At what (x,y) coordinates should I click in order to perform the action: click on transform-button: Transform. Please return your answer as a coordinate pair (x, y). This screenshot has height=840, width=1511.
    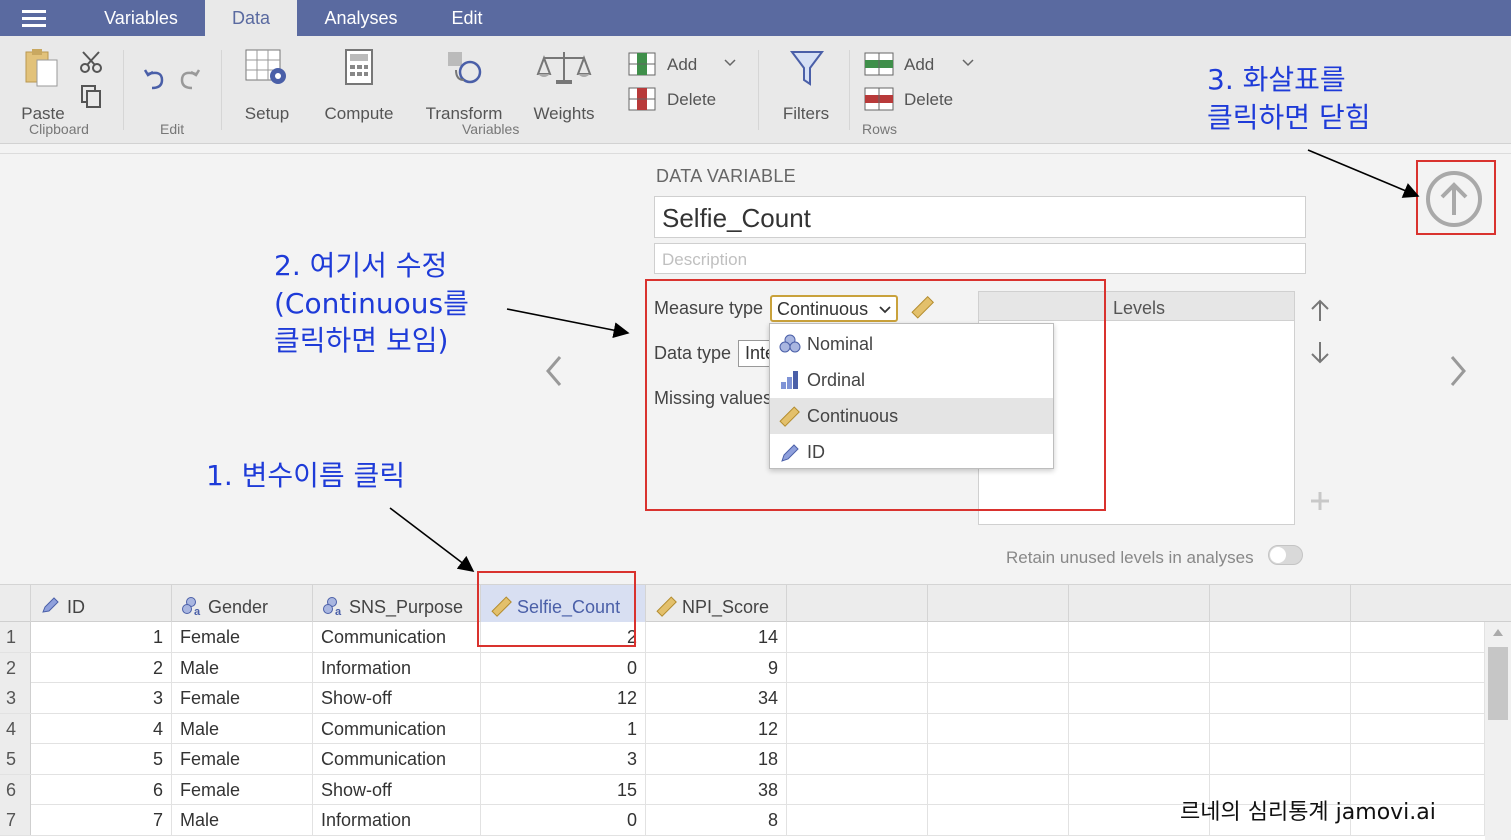
    Looking at the image, I should click on (464, 84).